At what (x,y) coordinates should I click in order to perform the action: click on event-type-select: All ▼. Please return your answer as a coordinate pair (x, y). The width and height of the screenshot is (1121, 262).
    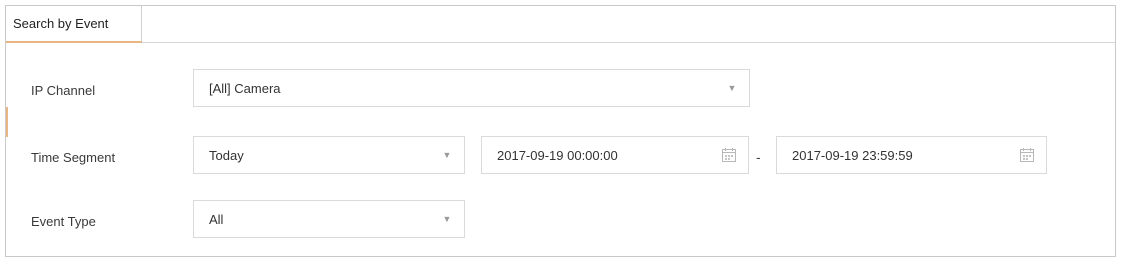
    Looking at the image, I should click on (329, 219).